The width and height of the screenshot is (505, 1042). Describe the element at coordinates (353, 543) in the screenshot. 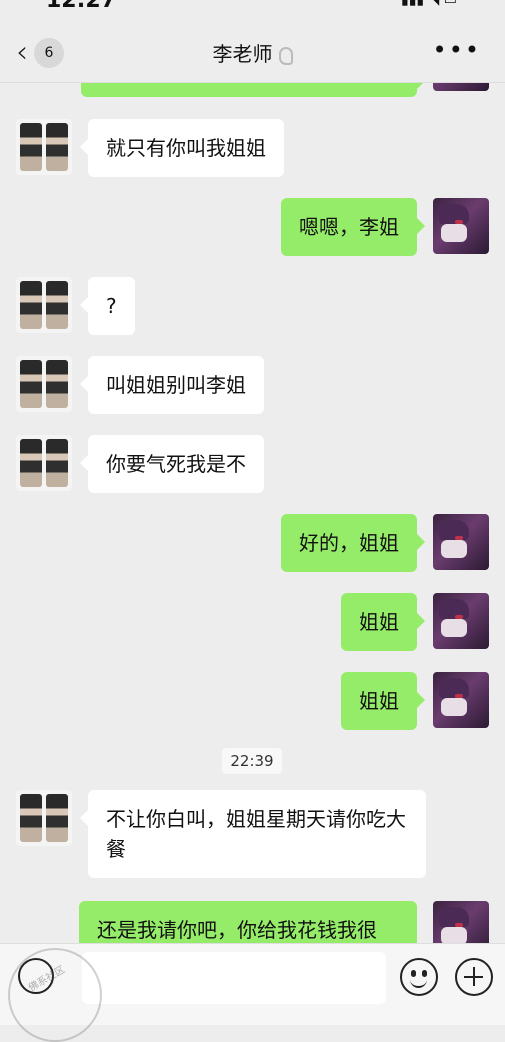

I see `message-bubble-outgoing: 好的，姐姐` at that location.